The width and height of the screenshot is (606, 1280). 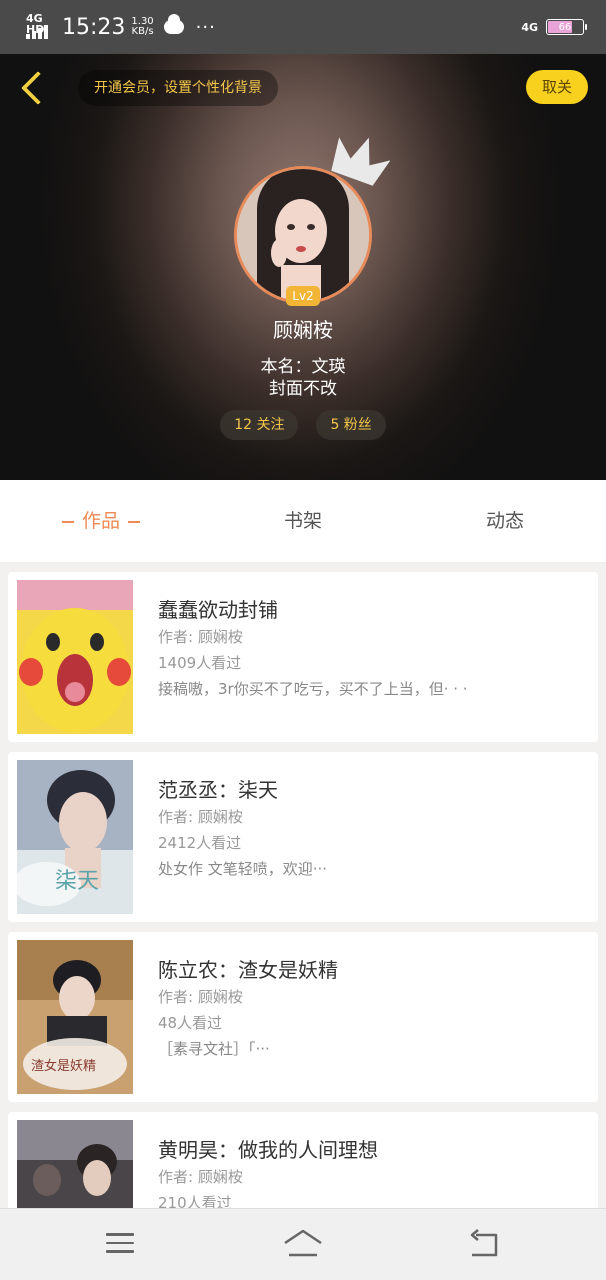 What do you see at coordinates (243, 869) in the screenshot?
I see `work-description: 处女作 文笔轻喷，欢迎···` at bounding box center [243, 869].